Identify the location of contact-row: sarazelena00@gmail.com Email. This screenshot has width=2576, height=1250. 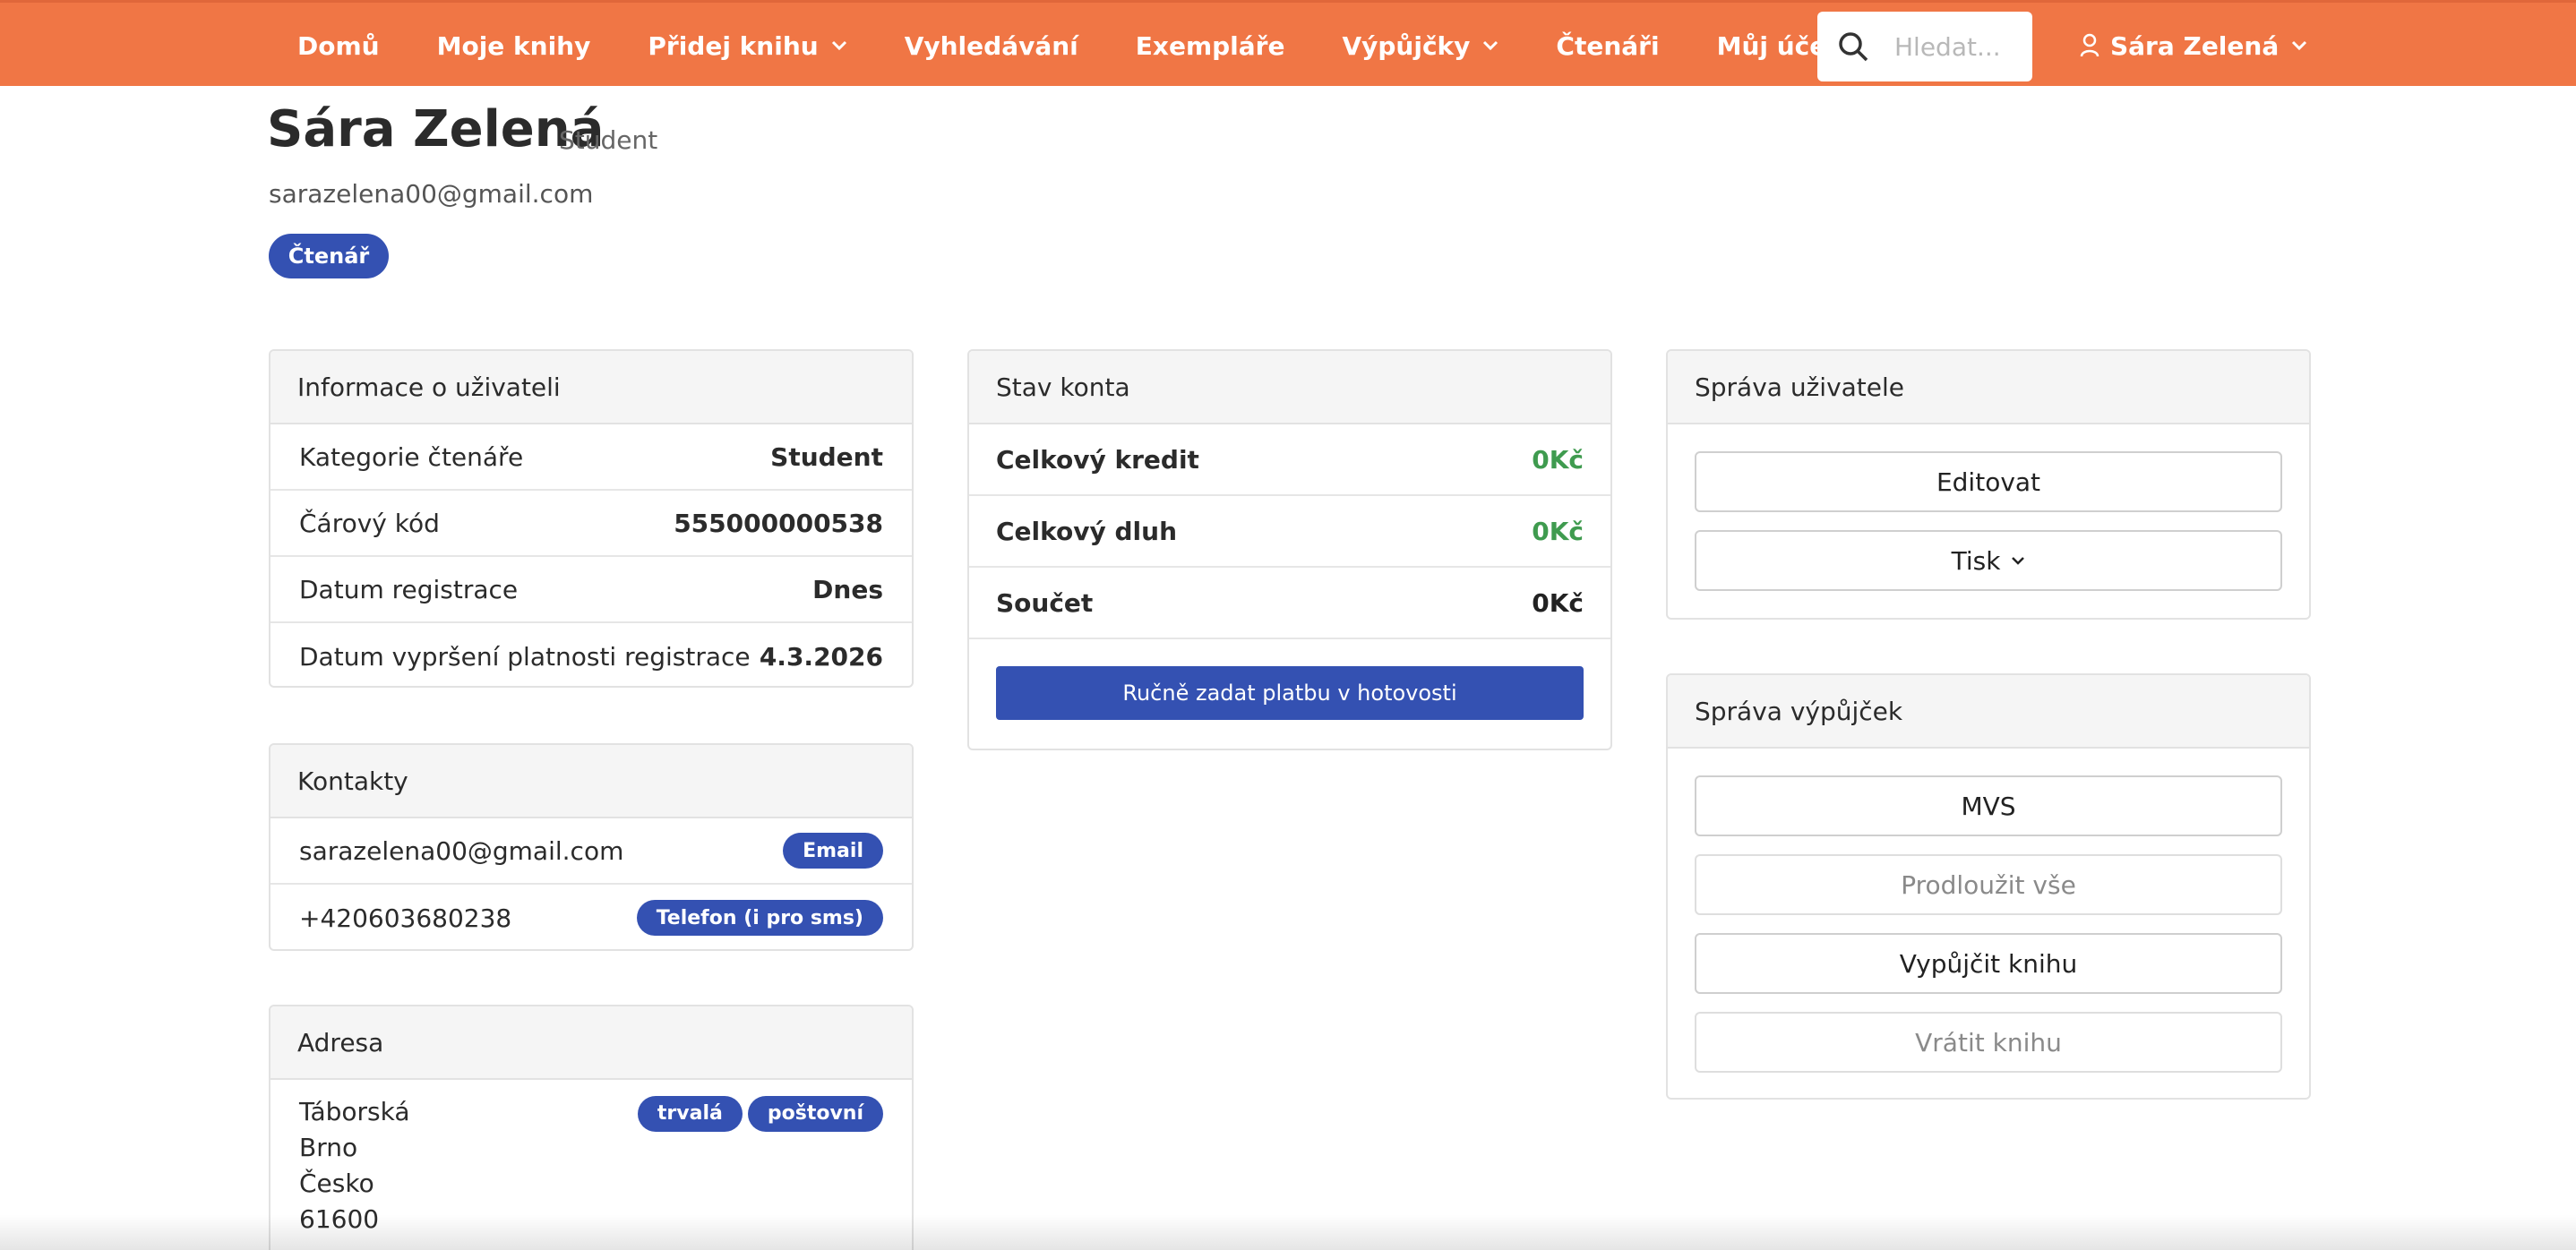
(591, 851).